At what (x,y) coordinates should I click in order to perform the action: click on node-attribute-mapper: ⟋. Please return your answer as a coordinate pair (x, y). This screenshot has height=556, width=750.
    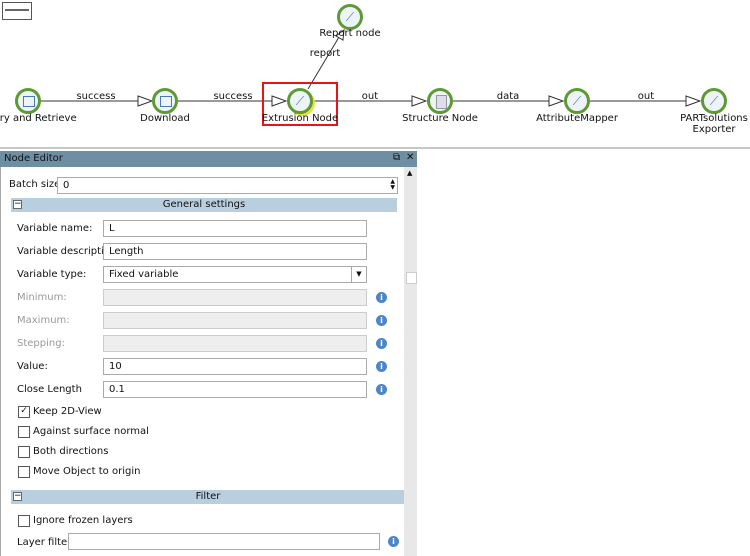
    Looking at the image, I should click on (577, 101).